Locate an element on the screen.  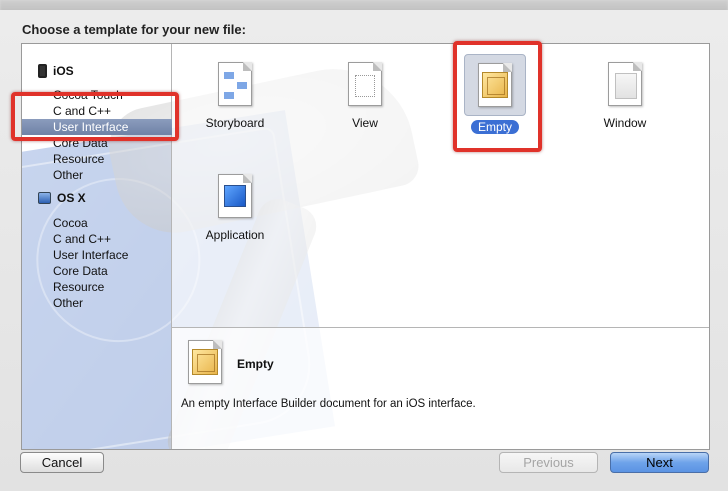
platform-ios: iOS is located at coordinates (97, 71).